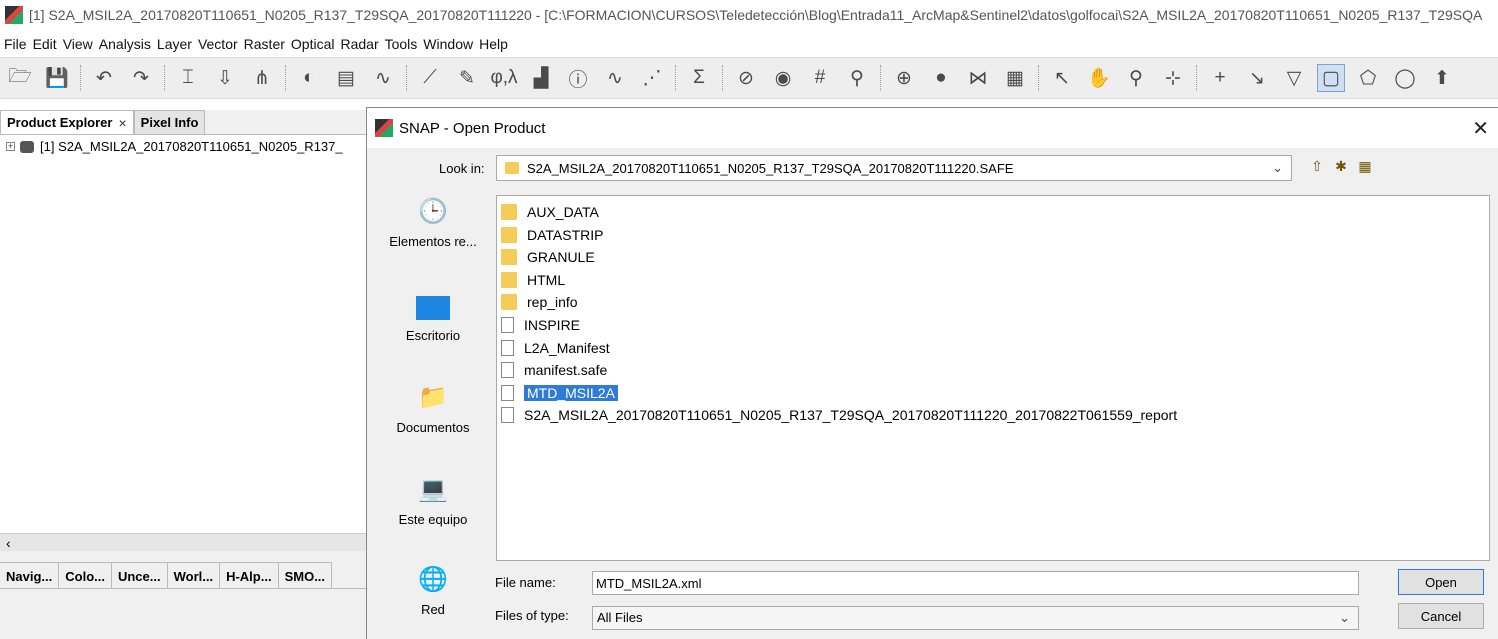  What do you see at coordinates (1173, 78) in the screenshot?
I see `range-finder-icon: ⊹` at bounding box center [1173, 78].